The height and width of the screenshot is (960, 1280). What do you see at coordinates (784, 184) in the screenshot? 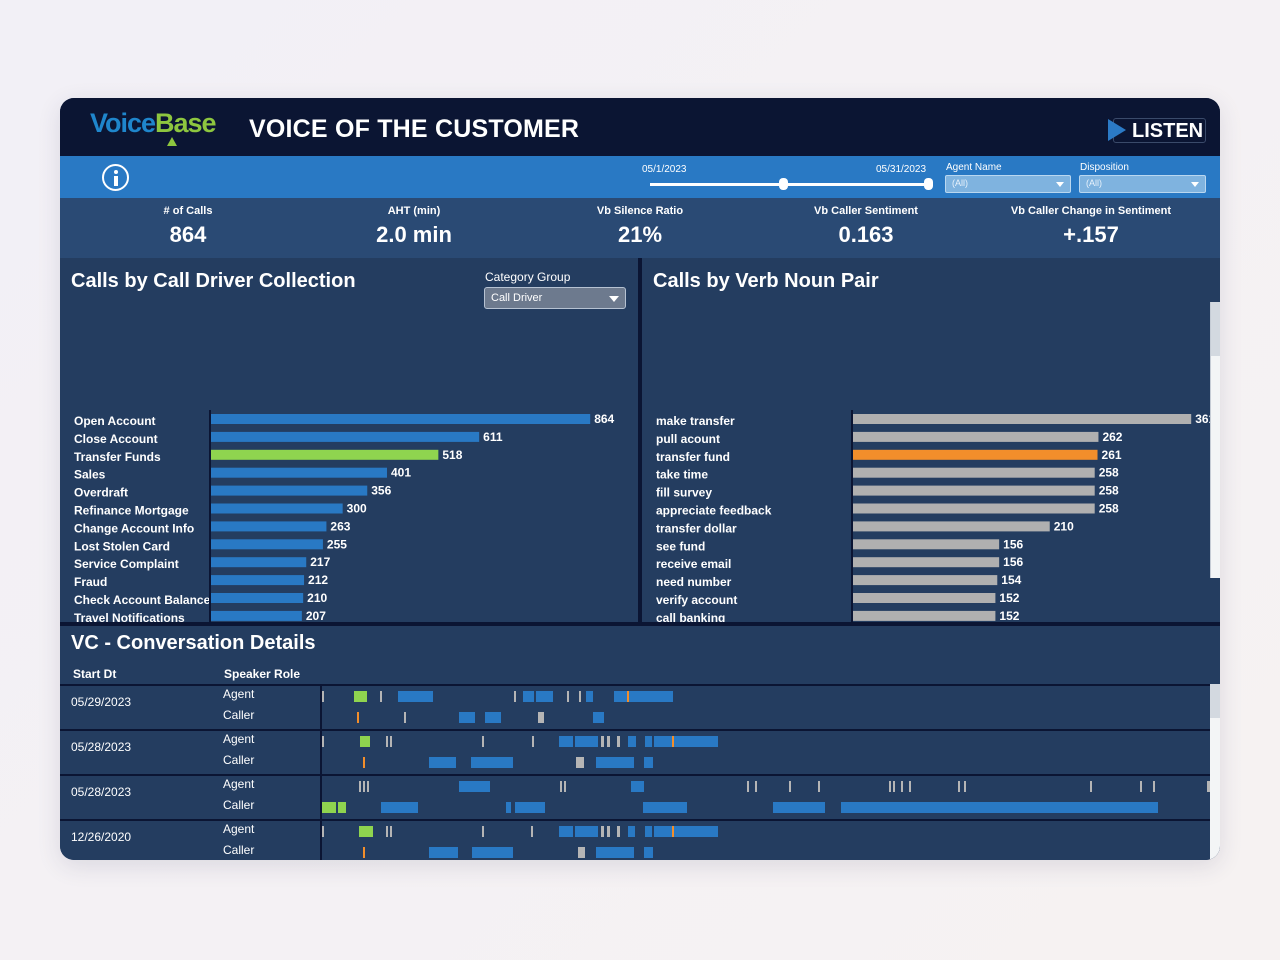
I see `date-range-slider-start-handle` at bounding box center [784, 184].